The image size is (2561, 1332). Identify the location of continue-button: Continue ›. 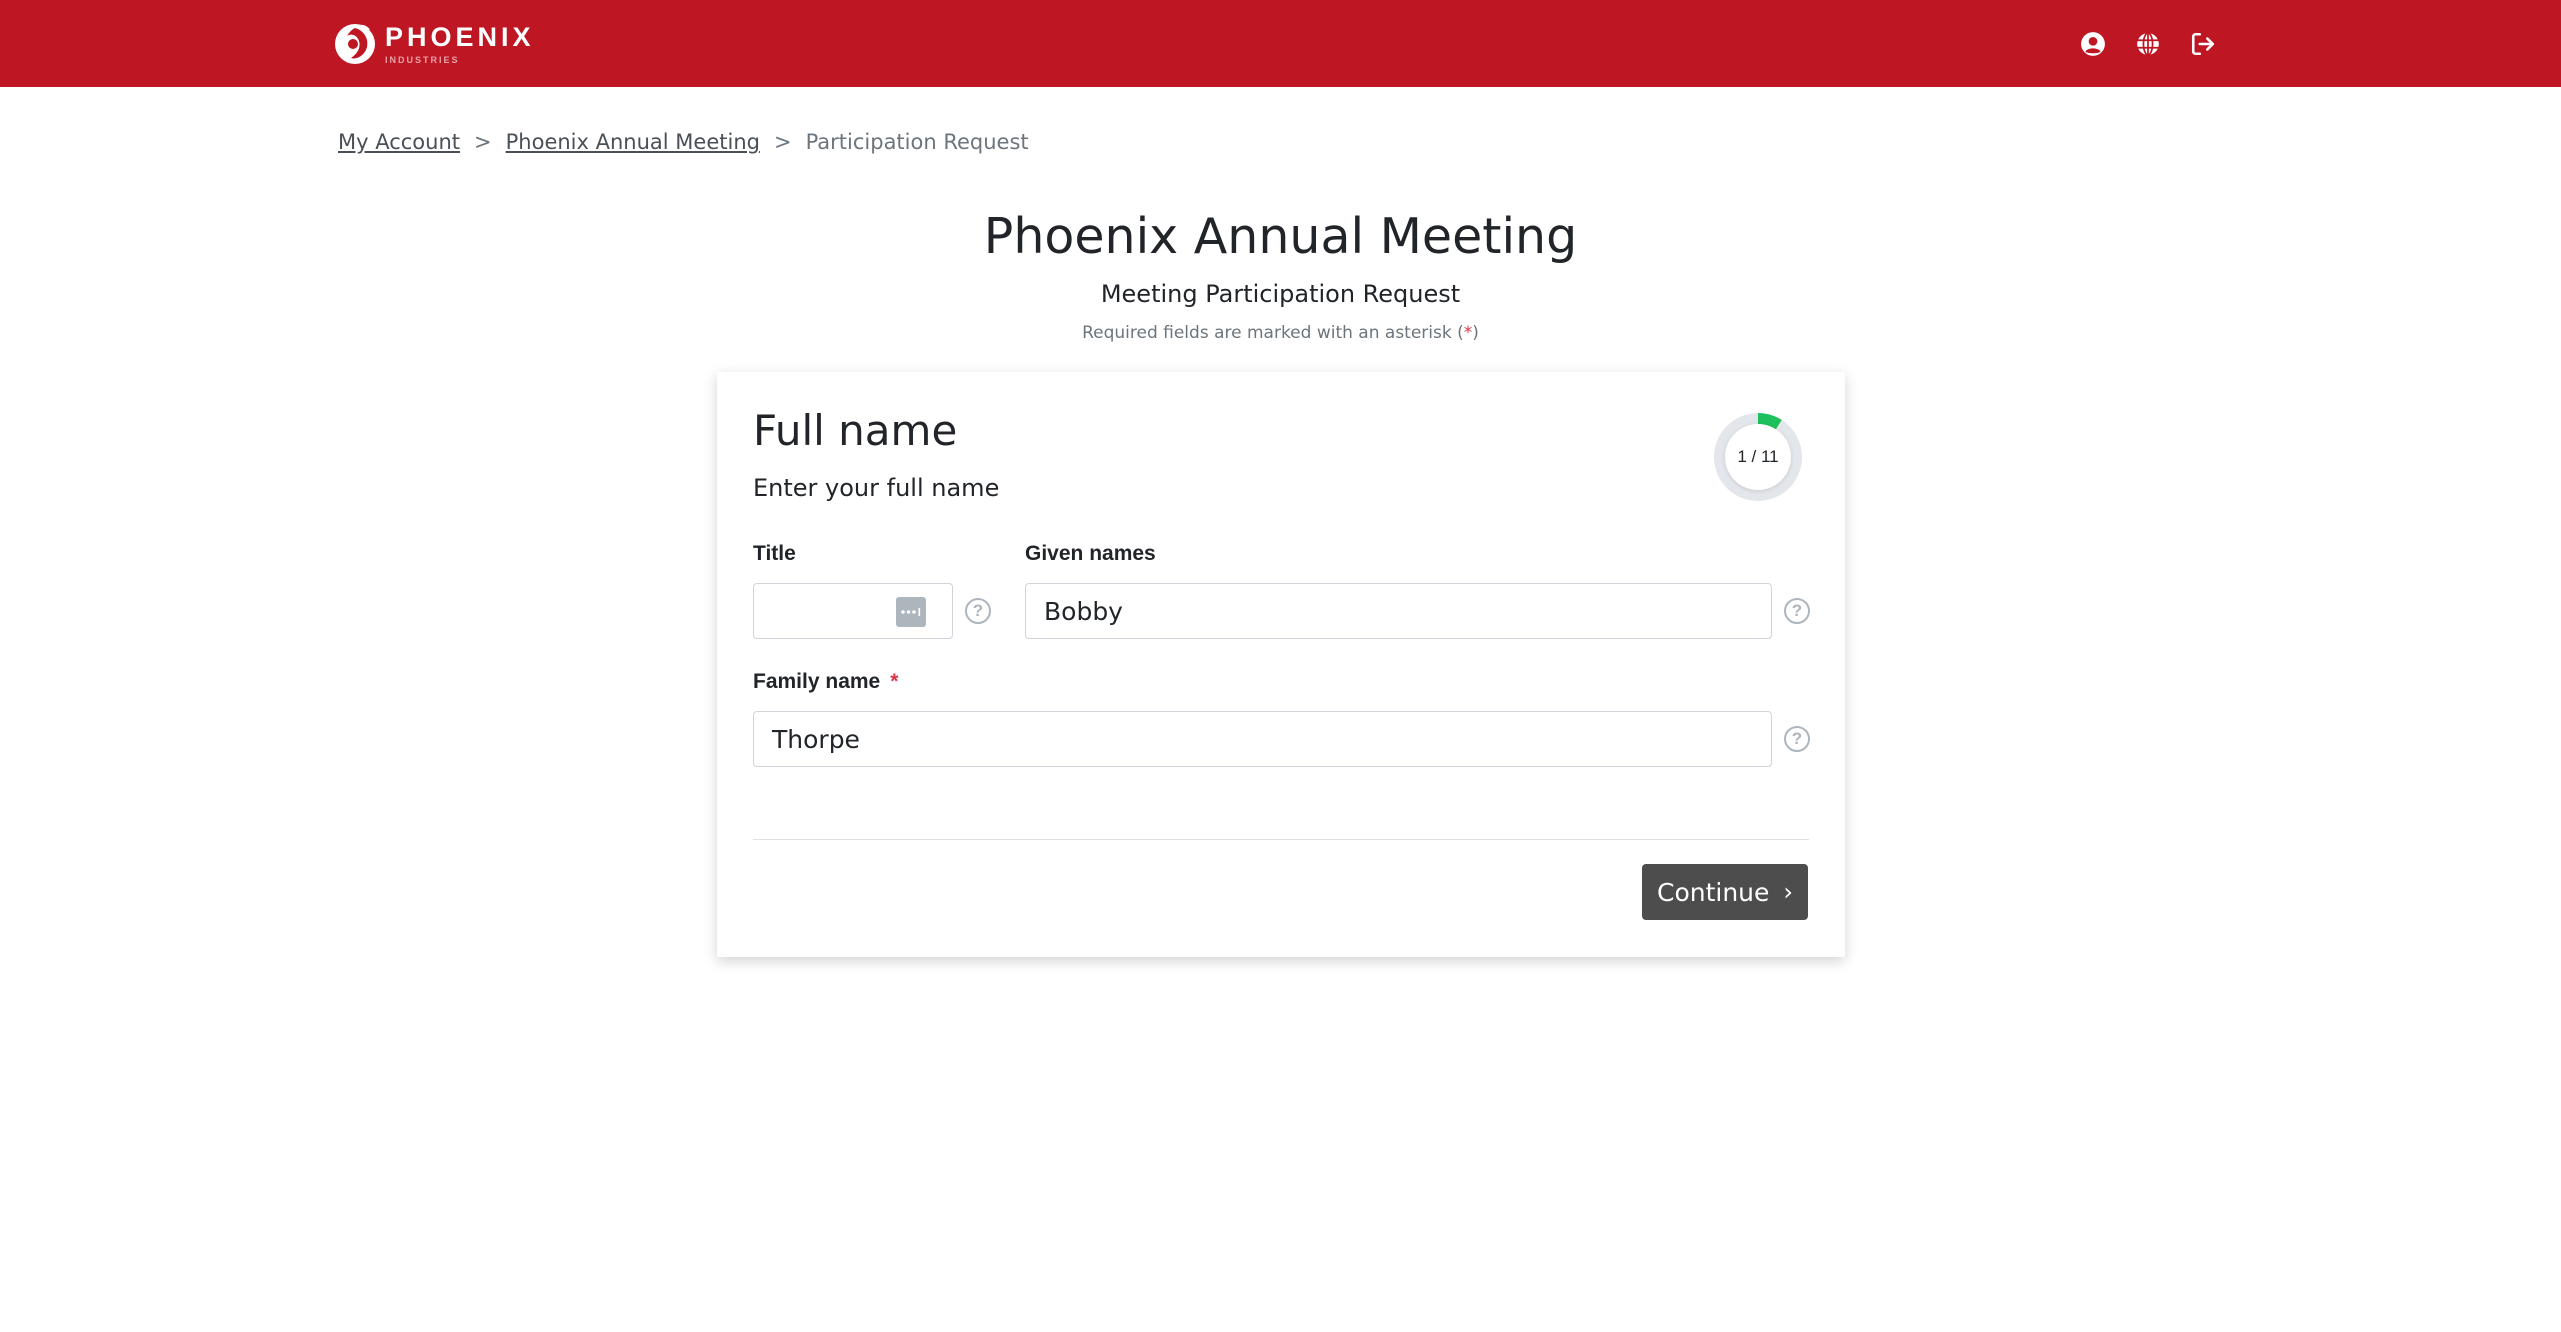
(1725, 892).